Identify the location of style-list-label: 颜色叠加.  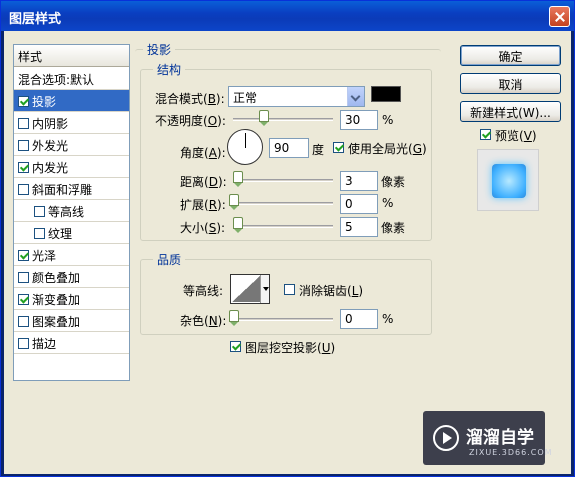
(56, 278).